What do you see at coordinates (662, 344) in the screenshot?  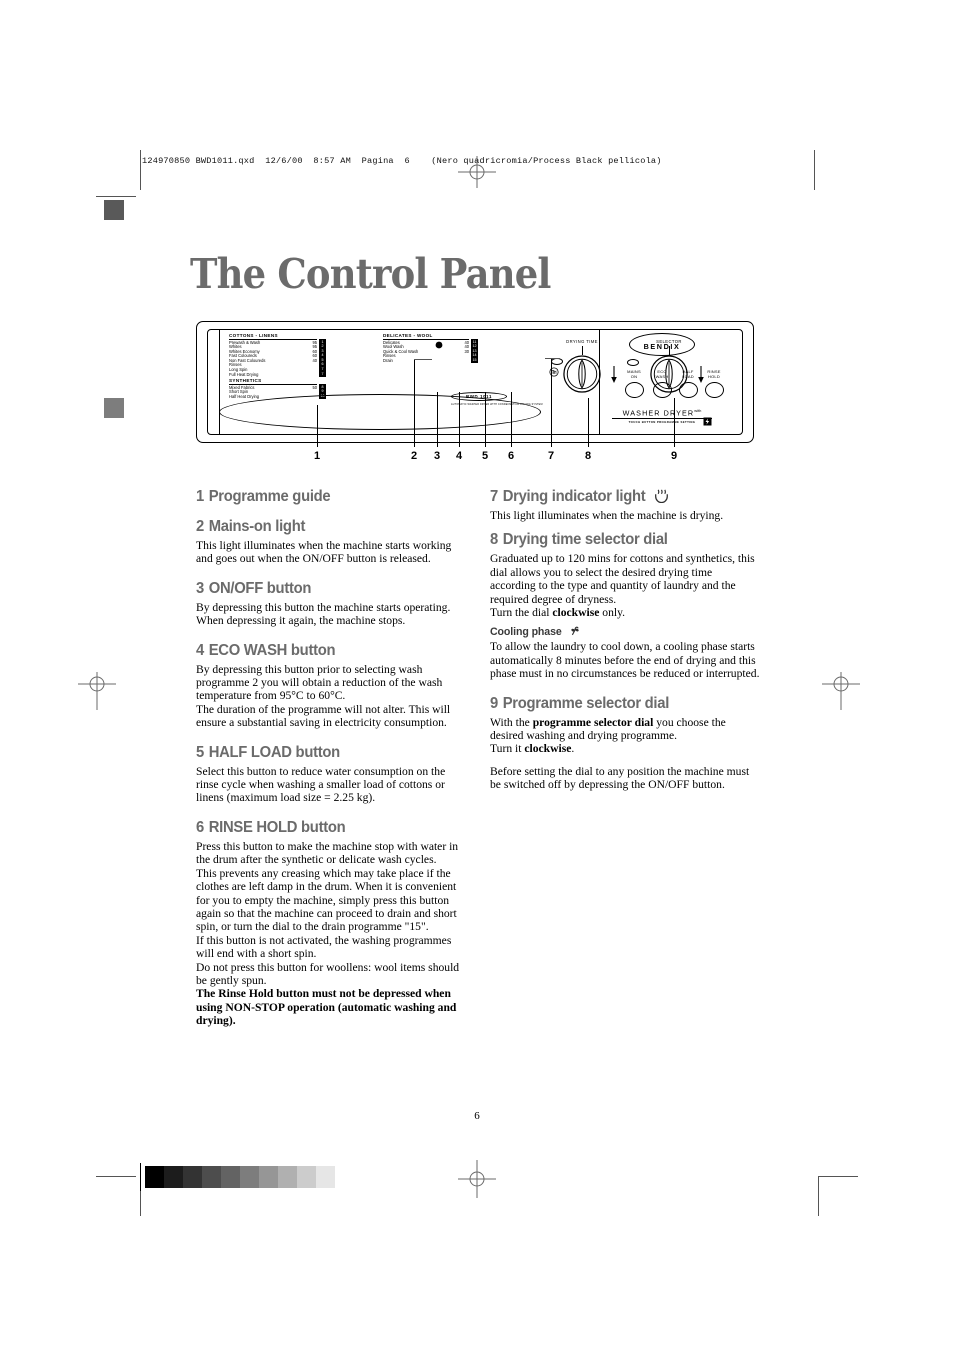 I see `brand-logo: BENDIX` at bounding box center [662, 344].